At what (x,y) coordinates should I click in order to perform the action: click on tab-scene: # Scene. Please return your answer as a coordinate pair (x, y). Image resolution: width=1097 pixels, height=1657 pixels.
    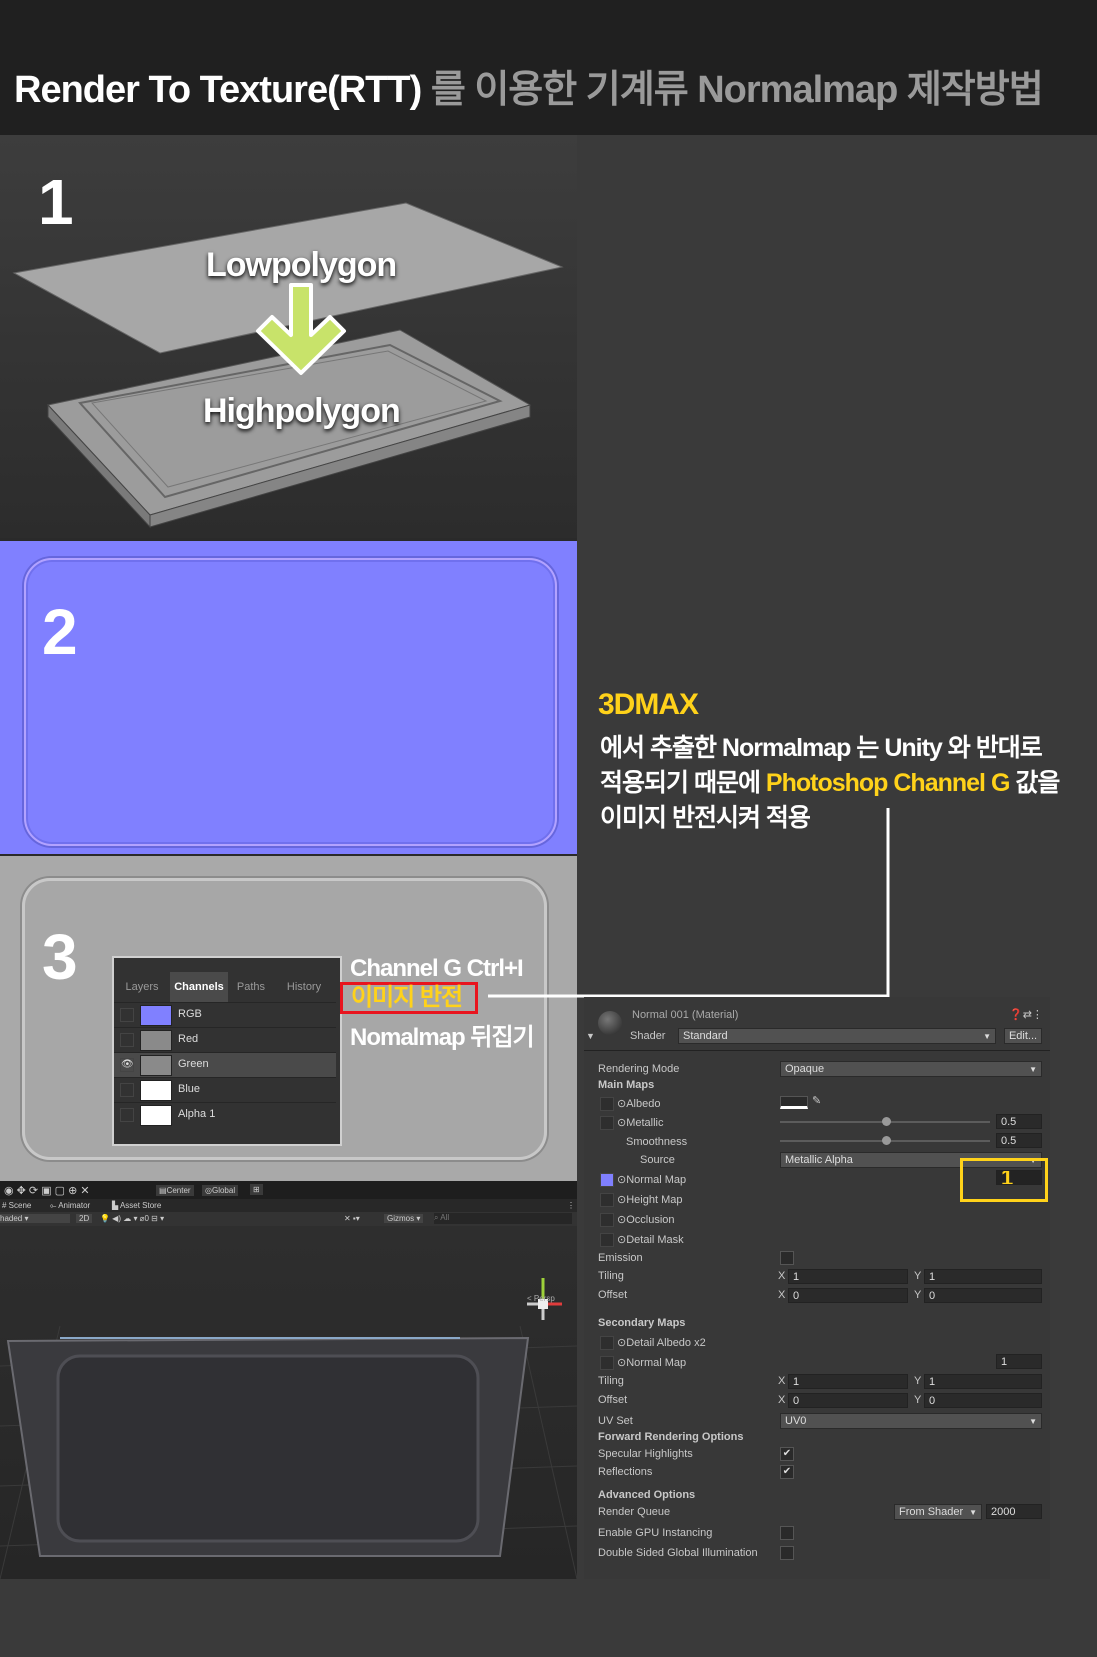
    Looking at the image, I should click on (16, 1205).